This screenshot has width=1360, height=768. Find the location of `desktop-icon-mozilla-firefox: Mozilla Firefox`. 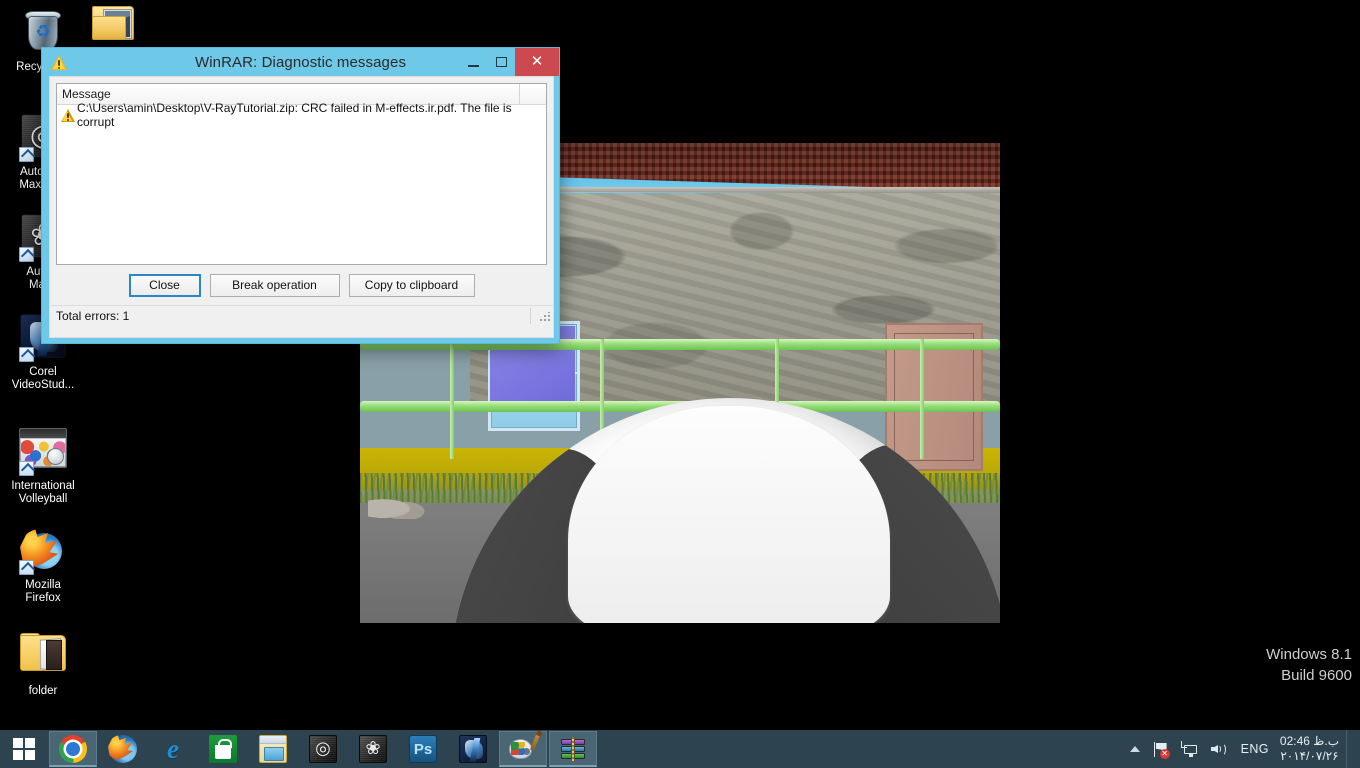

desktop-icon-mozilla-firefox: Mozilla Firefox is located at coordinates (43, 565).